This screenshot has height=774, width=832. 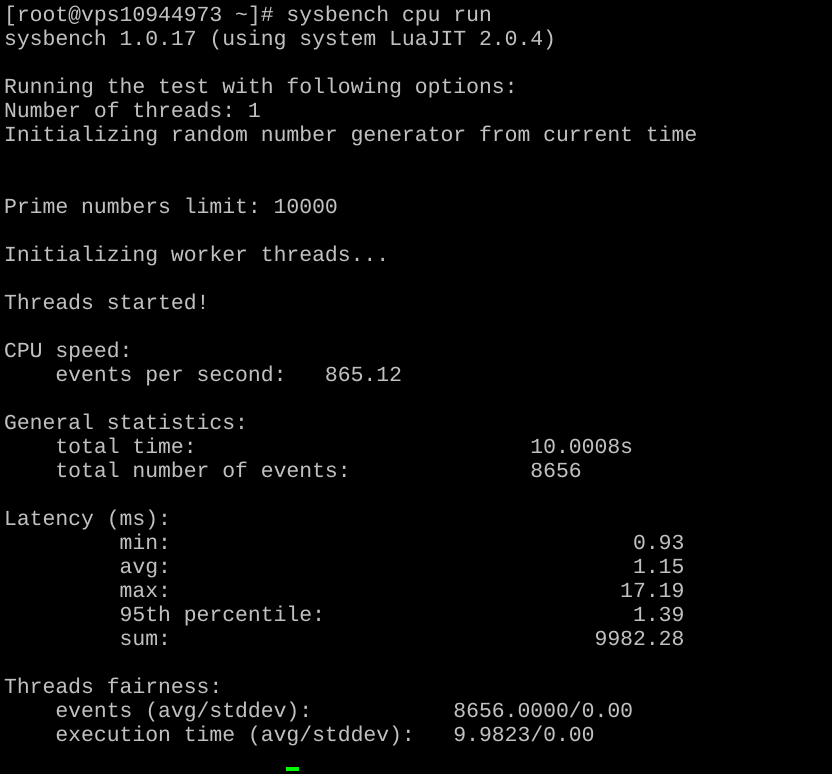 I want to click on terminal-line: sysbench 1.0.17 (using system LuaJIT 2.0.4), so click(x=280, y=40).